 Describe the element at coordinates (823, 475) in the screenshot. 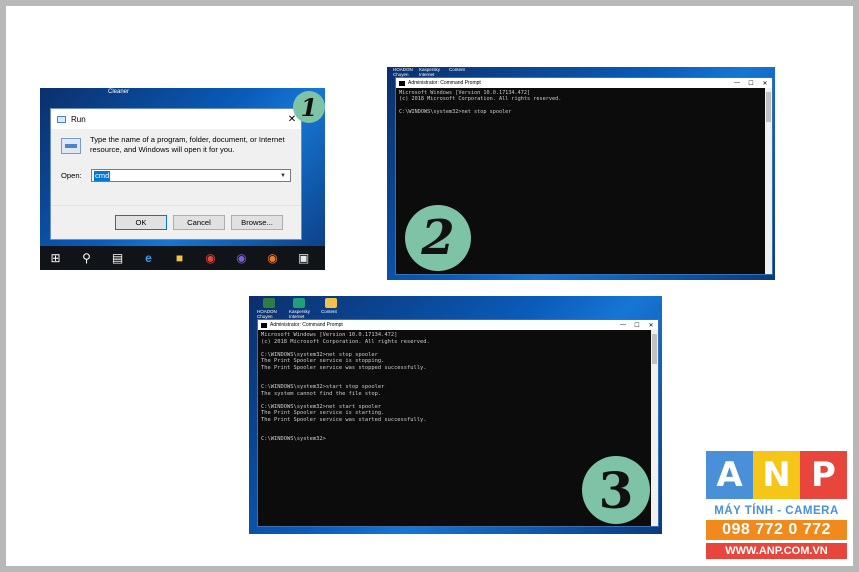

I see `logo-letter-p: P` at that location.